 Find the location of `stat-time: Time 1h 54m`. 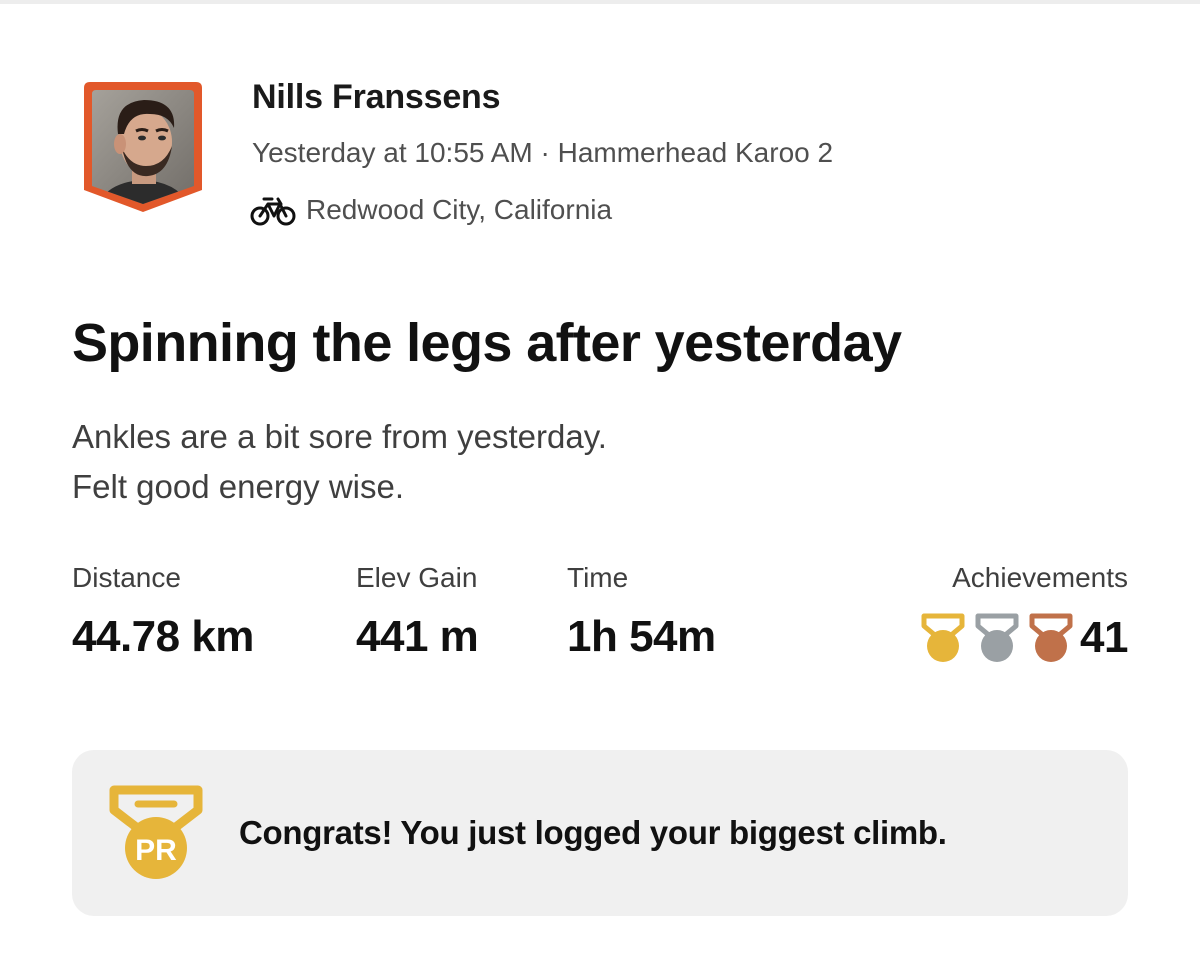

stat-time: Time 1h 54m is located at coordinates (641, 612).